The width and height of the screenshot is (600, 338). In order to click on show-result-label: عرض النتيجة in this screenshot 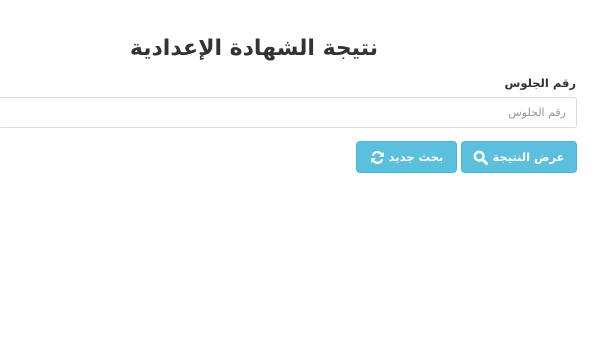, I will do `click(528, 157)`.